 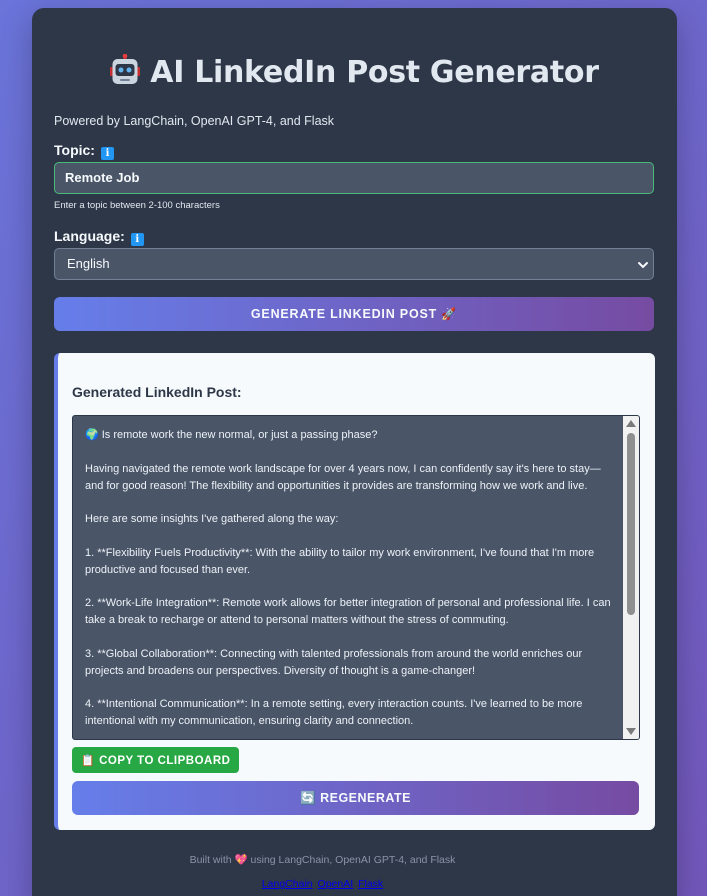 What do you see at coordinates (631, 423) in the screenshot?
I see `scroll-up-arrow-icon` at bounding box center [631, 423].